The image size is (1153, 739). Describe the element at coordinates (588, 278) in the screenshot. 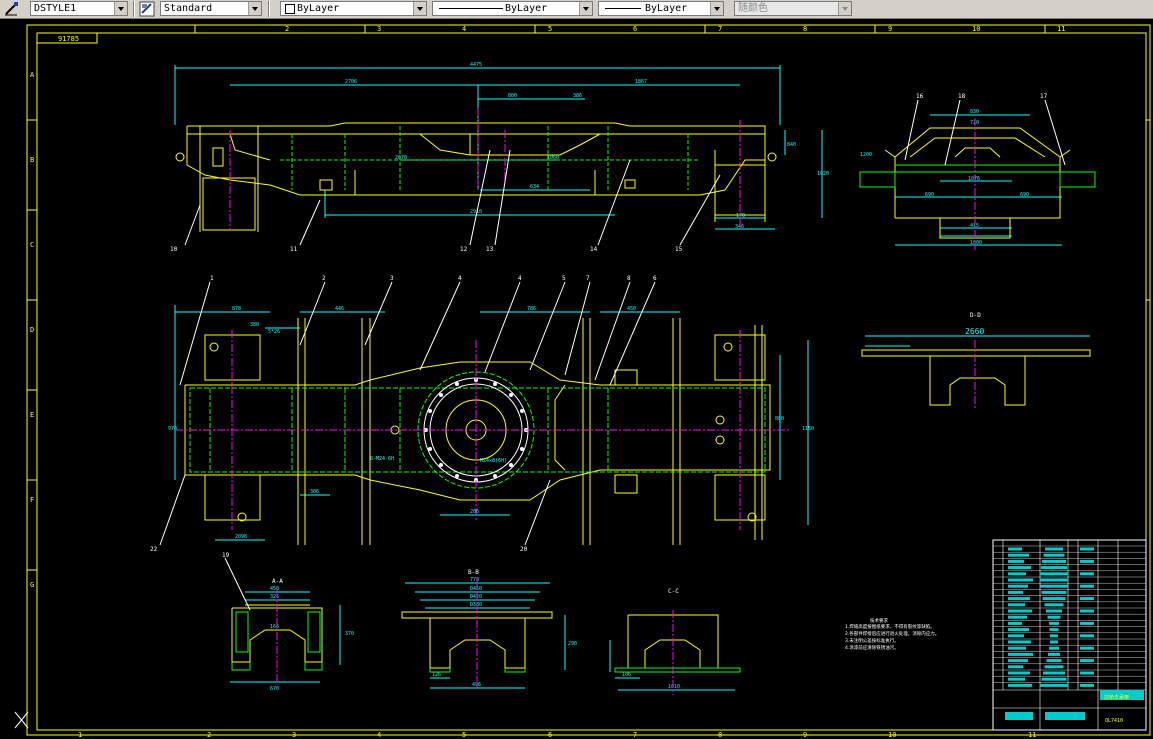

I see `svg-text: 7` at that location.